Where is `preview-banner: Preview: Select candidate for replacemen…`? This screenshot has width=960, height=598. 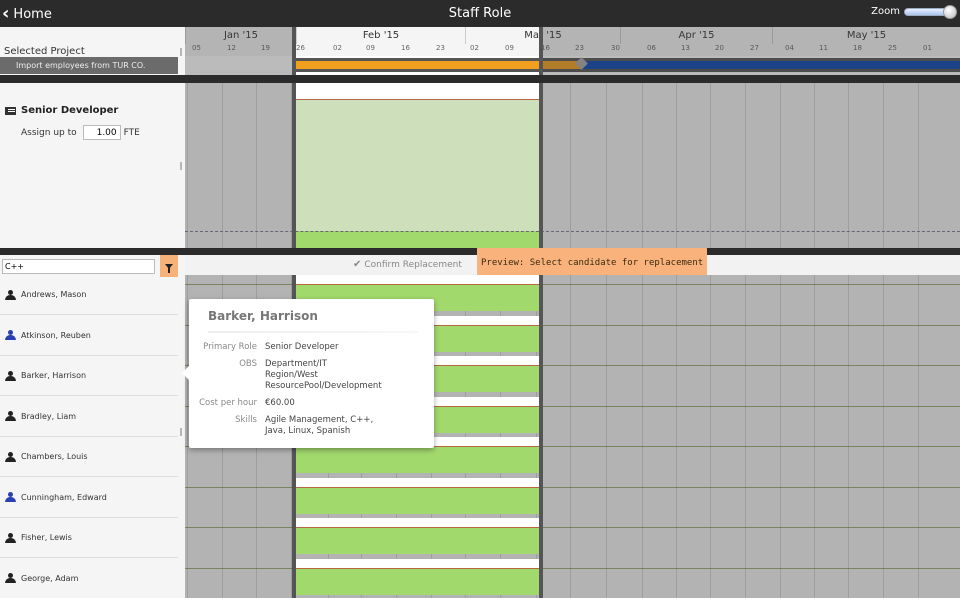
preview-banner: Preview: Select candidate for replacemen… is located at coordinates (592, 261).